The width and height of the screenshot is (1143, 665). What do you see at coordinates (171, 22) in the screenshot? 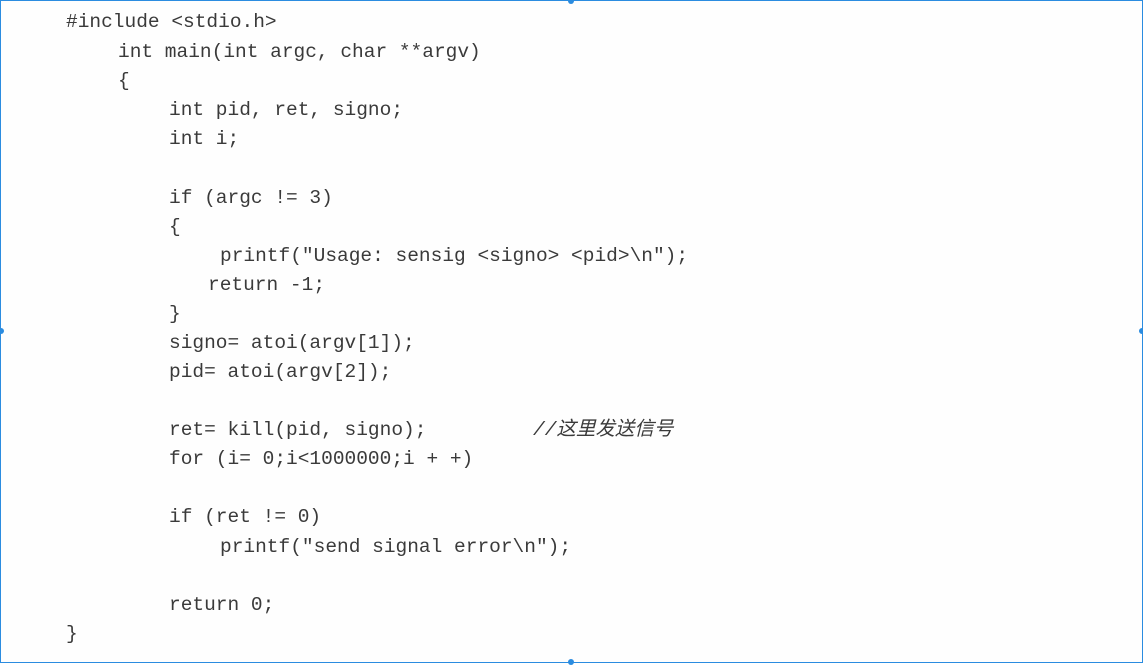
I see `code-line: #include <stdio.h>` at bounding box center [171, 22].